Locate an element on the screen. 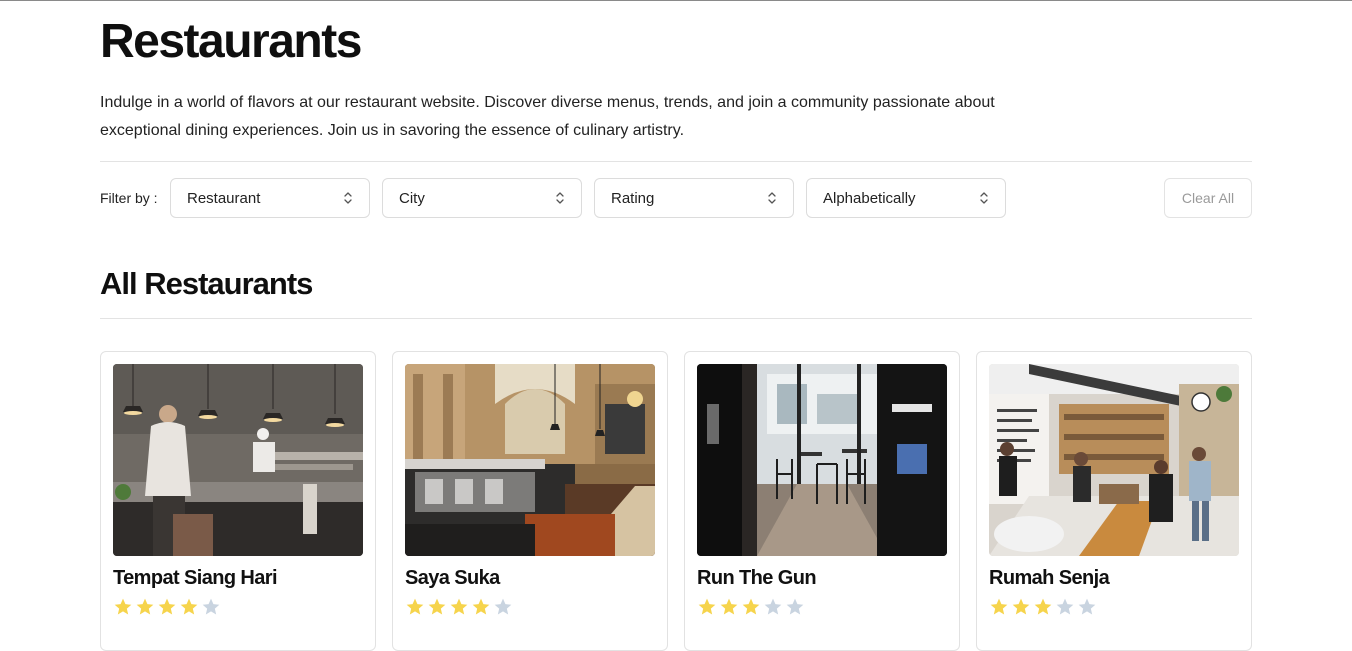 The height and width of the screenshot is (651, 1352). alphabetical-sort-select: Alphabetically is located at coordinates (906, 198).